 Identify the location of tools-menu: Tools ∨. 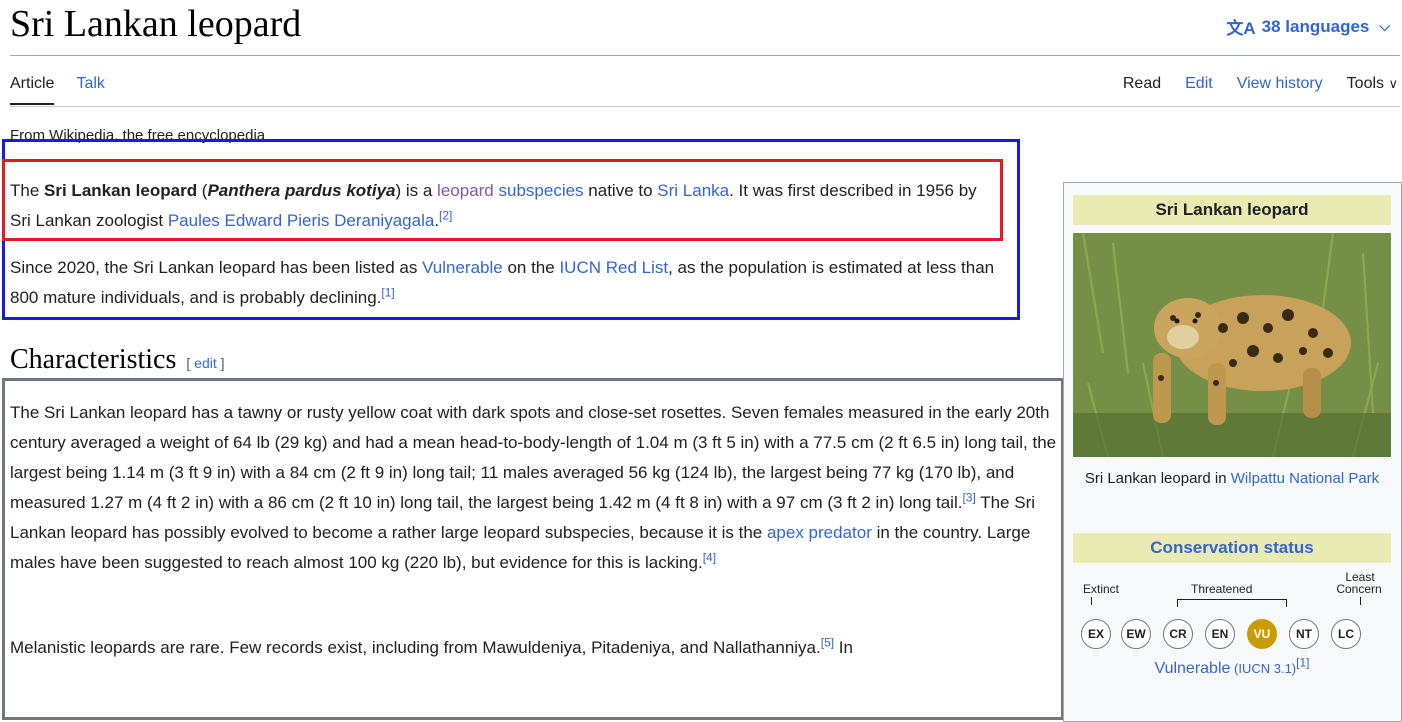
(1372, 89).